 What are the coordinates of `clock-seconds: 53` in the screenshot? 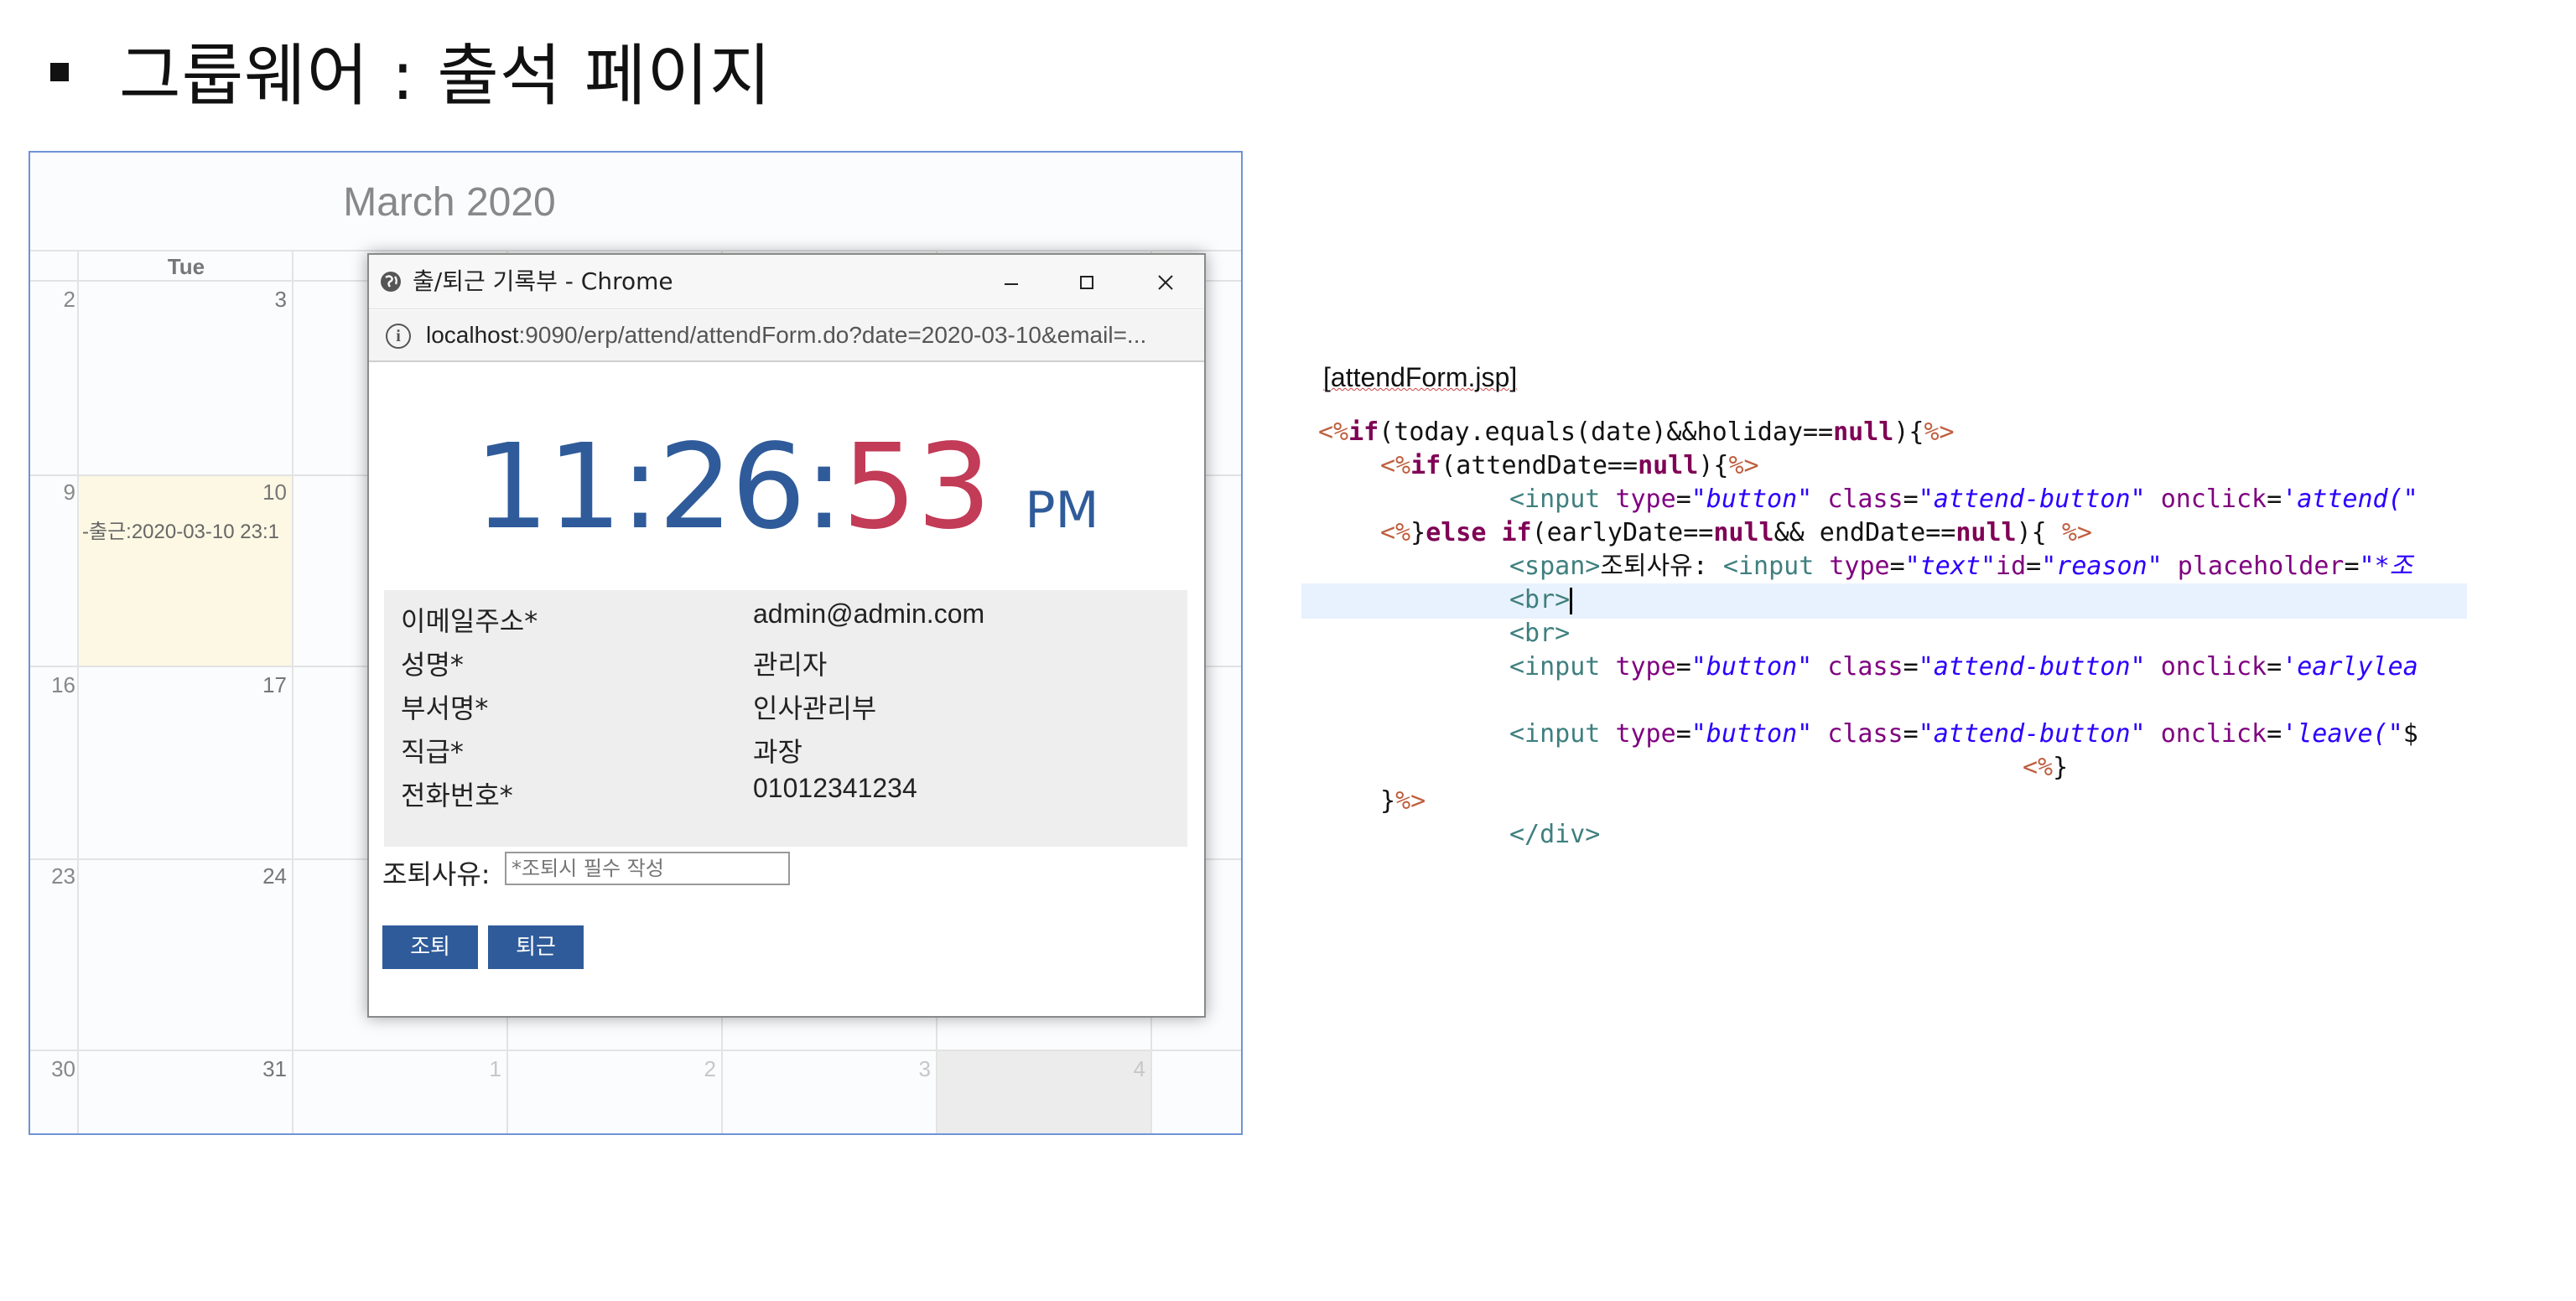 It's located at (917, 487).